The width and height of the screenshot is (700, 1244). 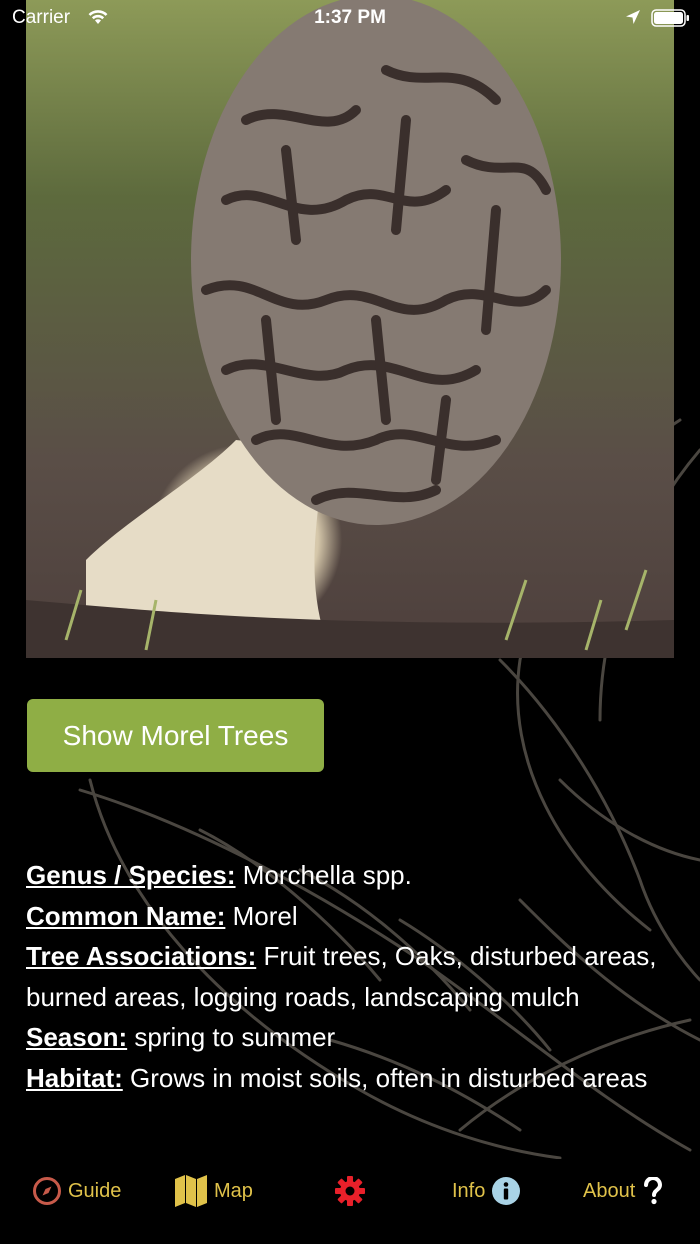 I want to click on tab-label: Map, so click(x=233, y=1190).